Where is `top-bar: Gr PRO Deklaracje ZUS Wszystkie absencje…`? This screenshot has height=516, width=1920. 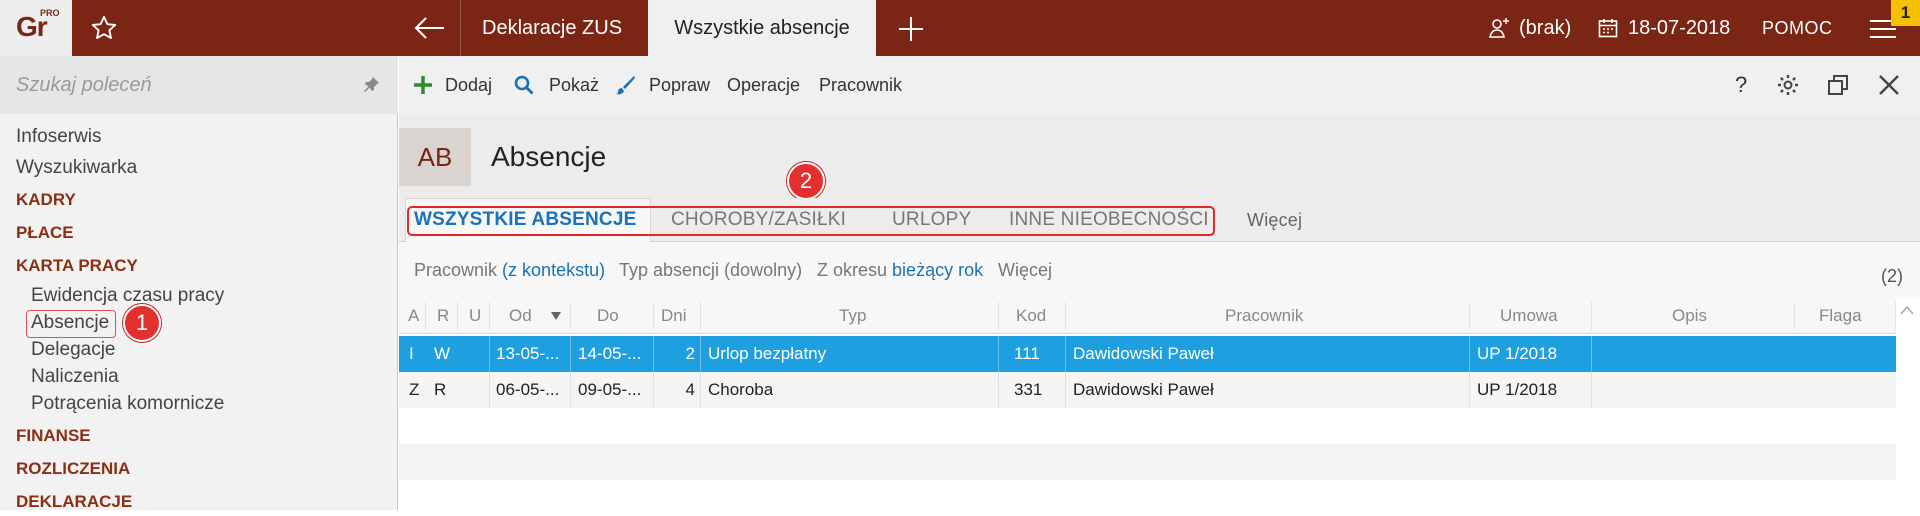 top-bar: Gr PRO Deklaracje ZUS Wszystkie absencje… is located at coordinates (960, 28).